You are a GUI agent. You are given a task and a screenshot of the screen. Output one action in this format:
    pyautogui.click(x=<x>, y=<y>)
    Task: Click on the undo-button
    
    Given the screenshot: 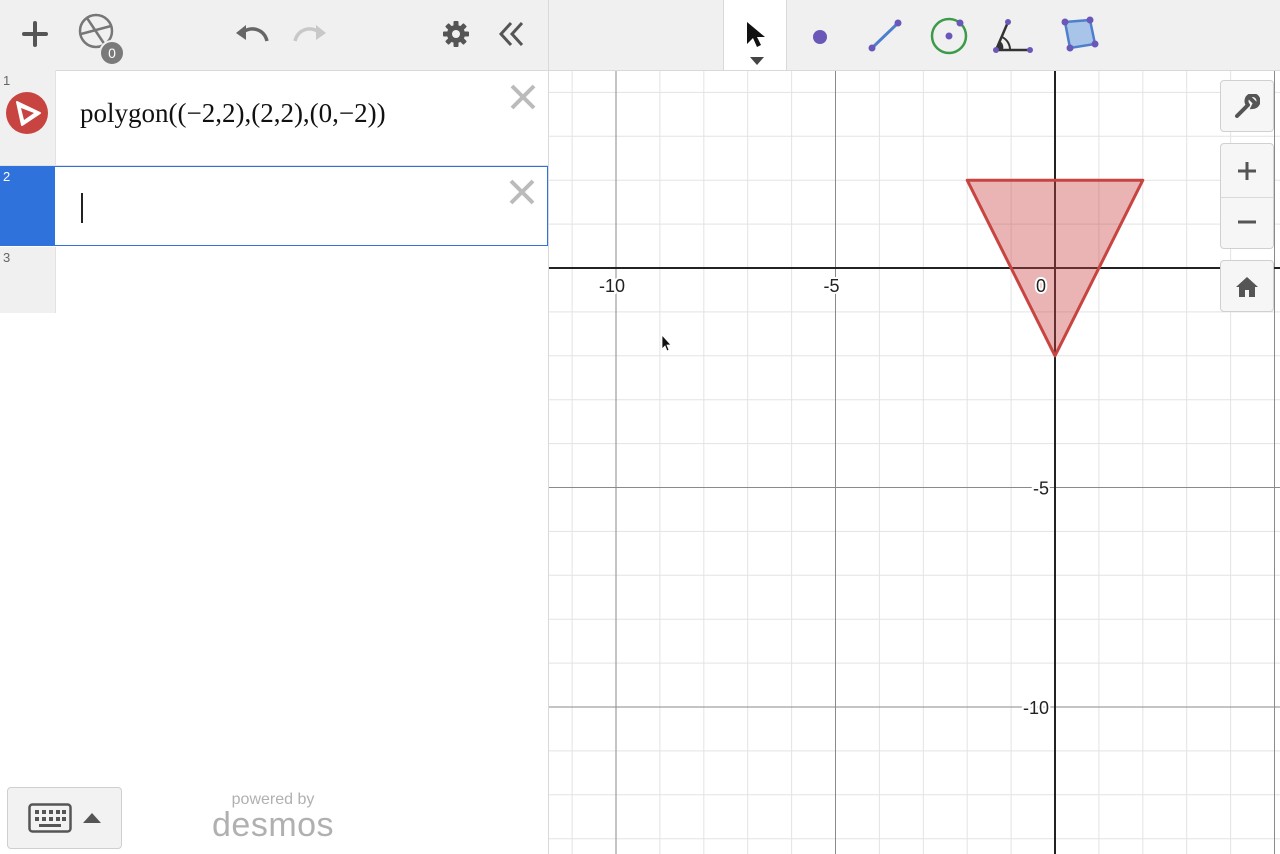 What is the action you would take?
    pyautogui.click(x=252, y=34)
    